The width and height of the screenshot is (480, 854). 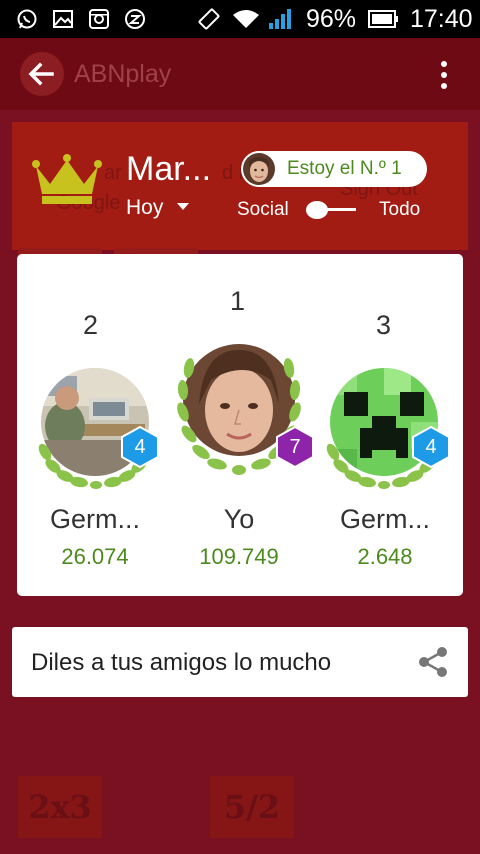 What do you see at coordinates (239, 519) in the screenshot?
I see `player-name: Yo` at bounding box center [239, 519].